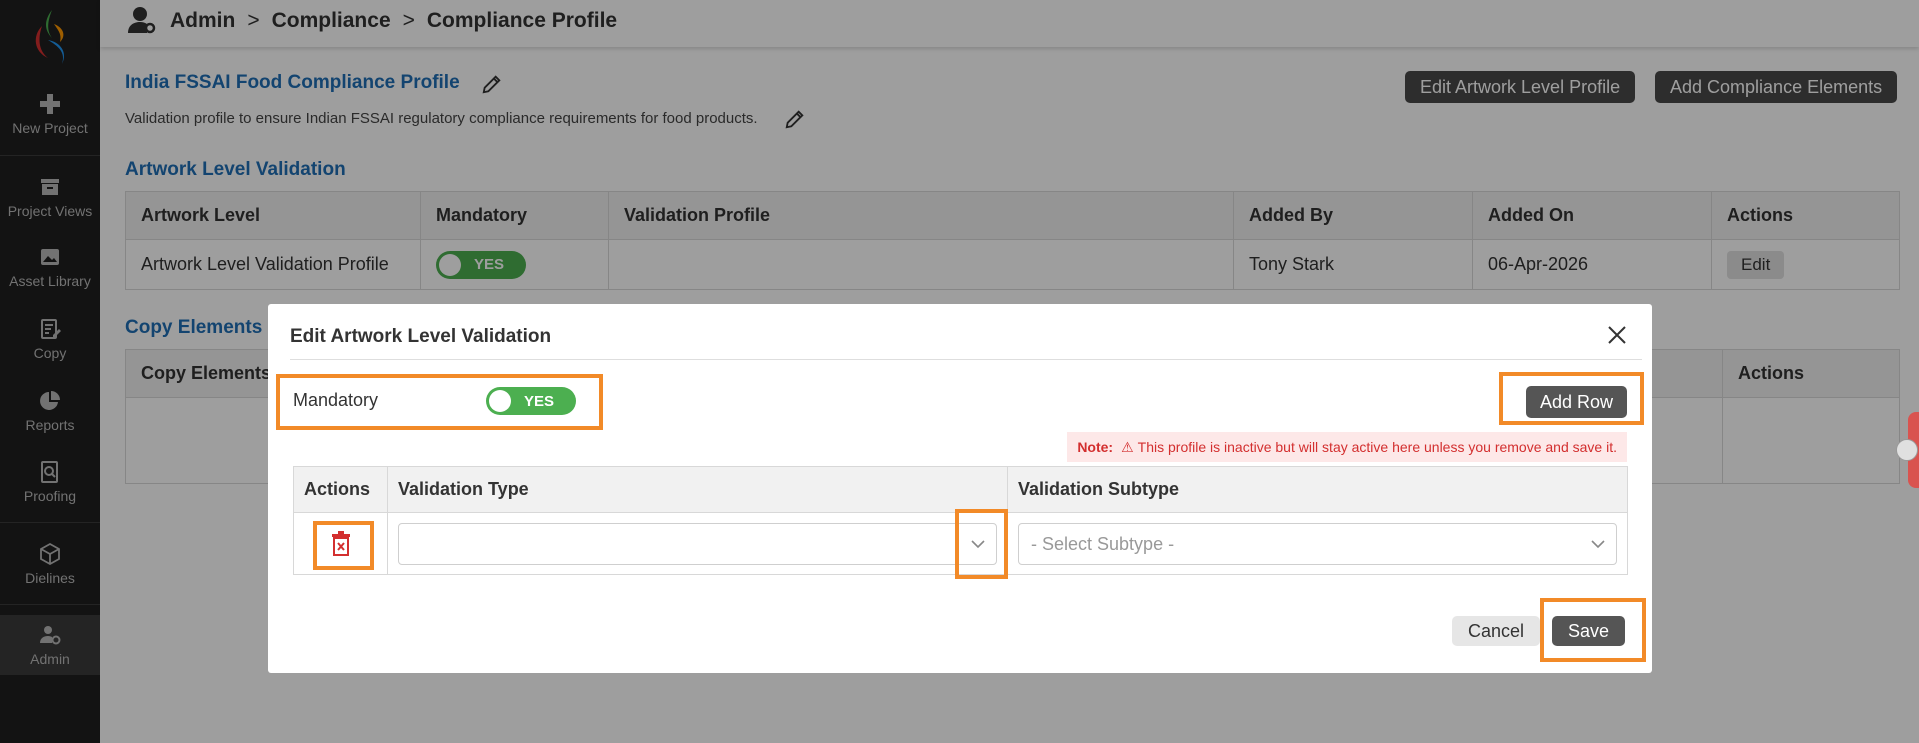  What do you see at coordinates (1127, 447) in the screenshot?
I see `warning-icon: ⚠` at bounding box center [1127, 447].